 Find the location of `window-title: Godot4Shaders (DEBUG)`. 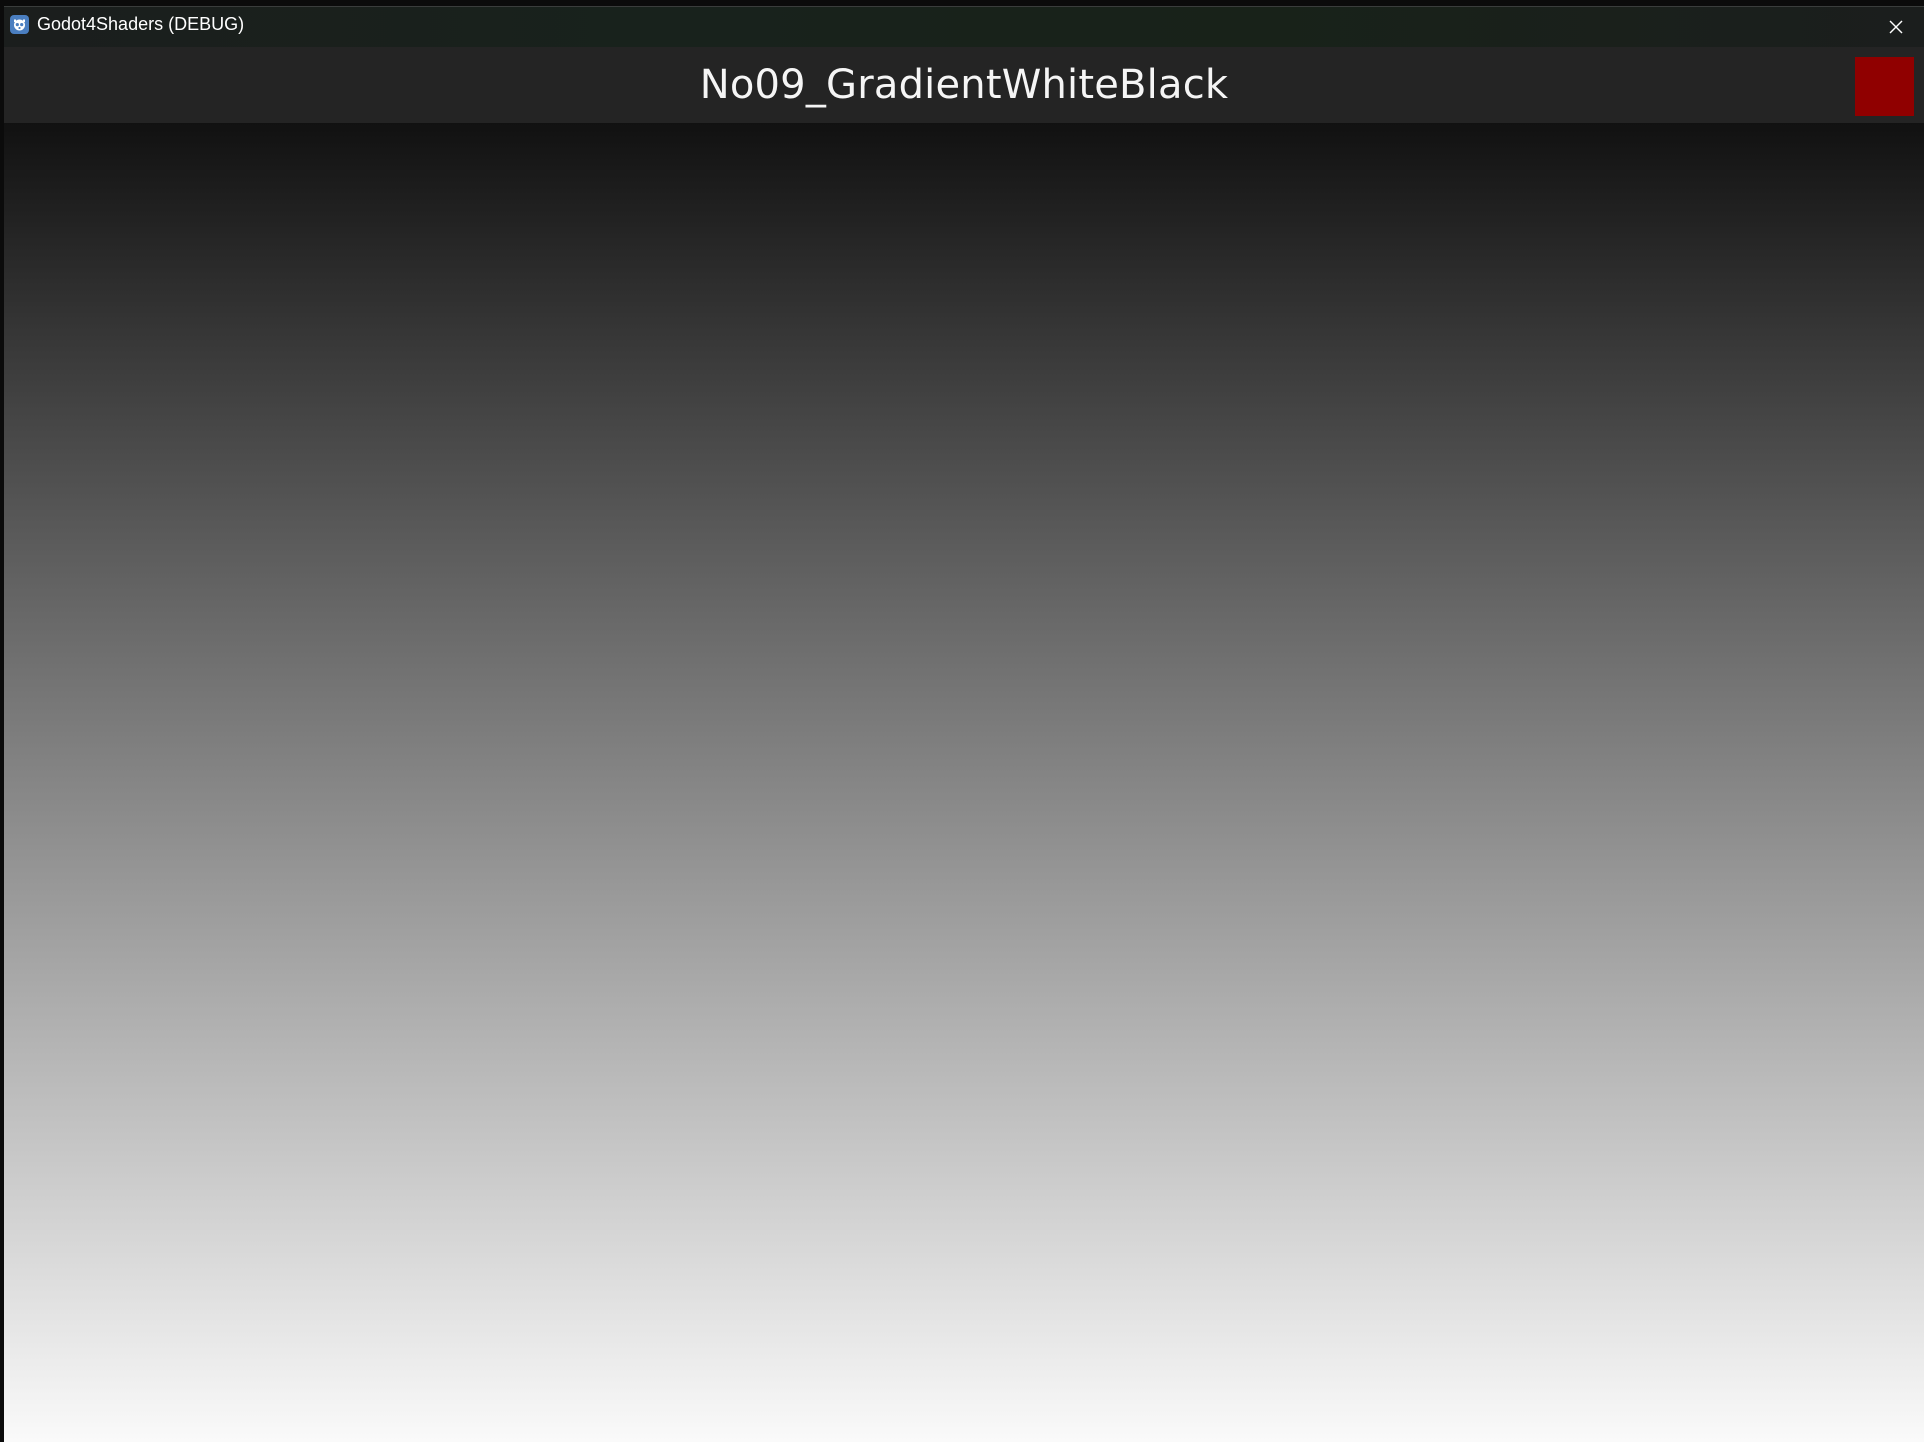

window-title: Godot4Shaders (DEBUG) is located at coordinates (141, 24).